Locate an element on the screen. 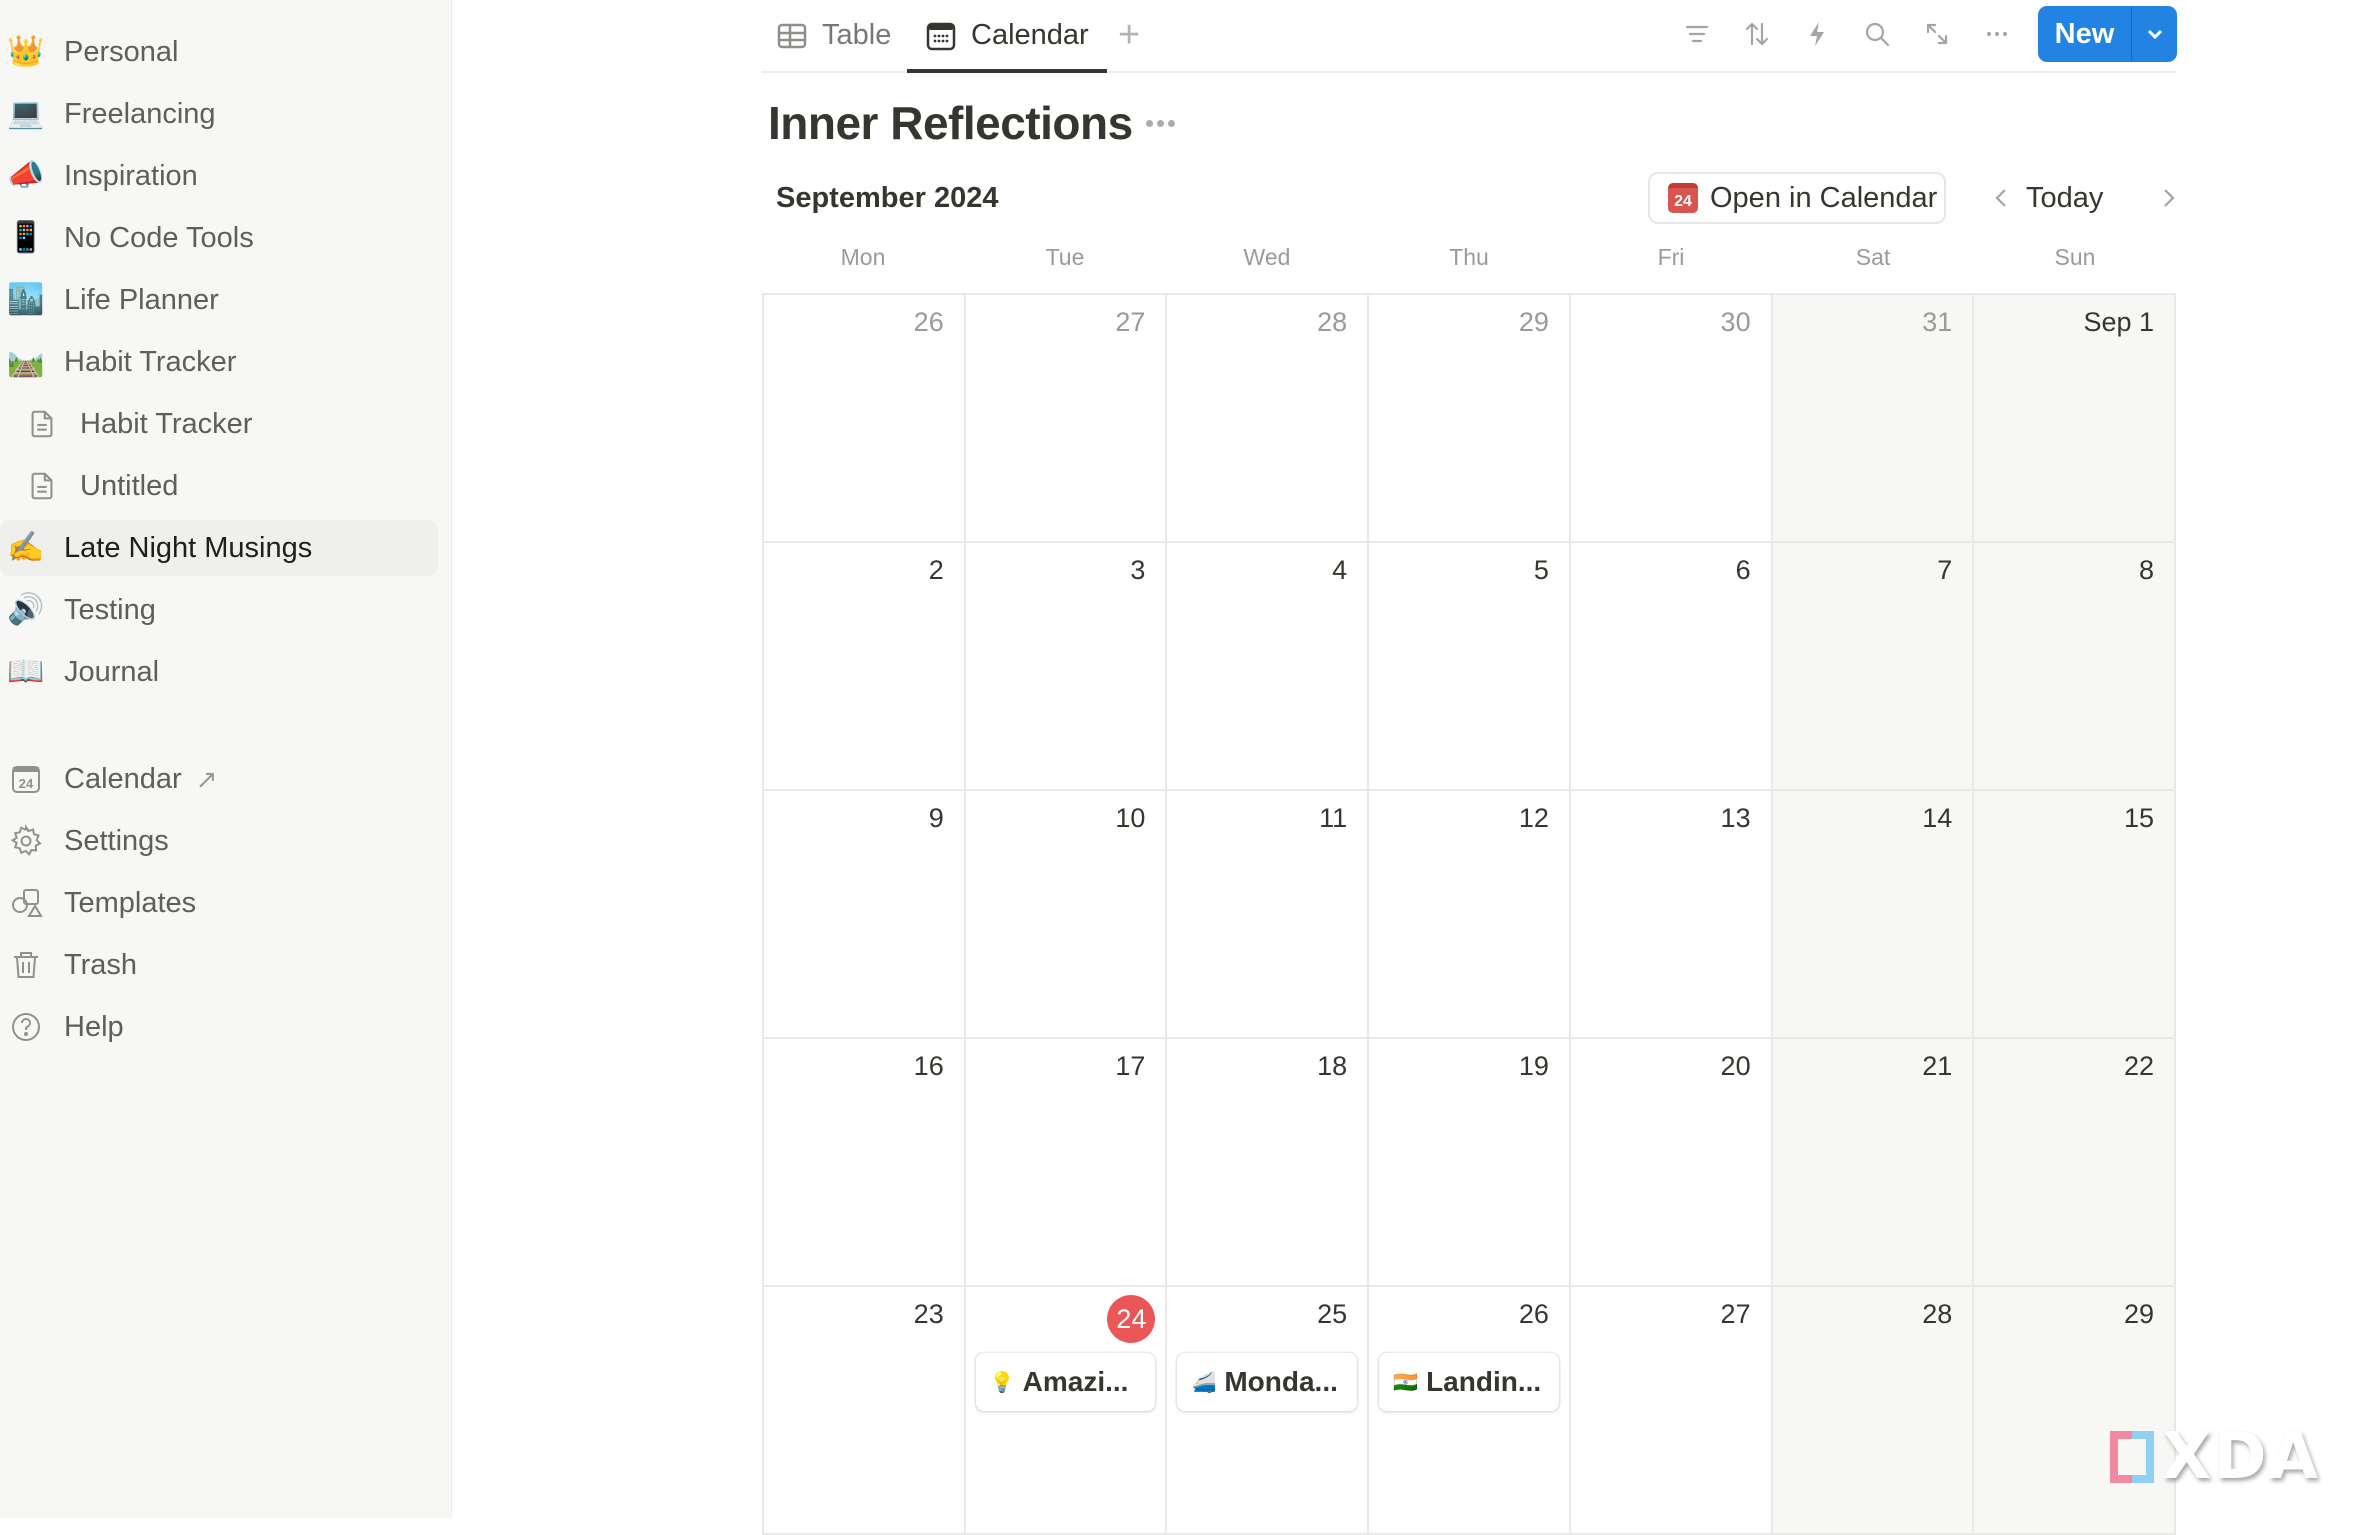 The width and height of the screenshot is (2360, 1535). tab-calendar: Calendar is located at coordinates (1007, 35).